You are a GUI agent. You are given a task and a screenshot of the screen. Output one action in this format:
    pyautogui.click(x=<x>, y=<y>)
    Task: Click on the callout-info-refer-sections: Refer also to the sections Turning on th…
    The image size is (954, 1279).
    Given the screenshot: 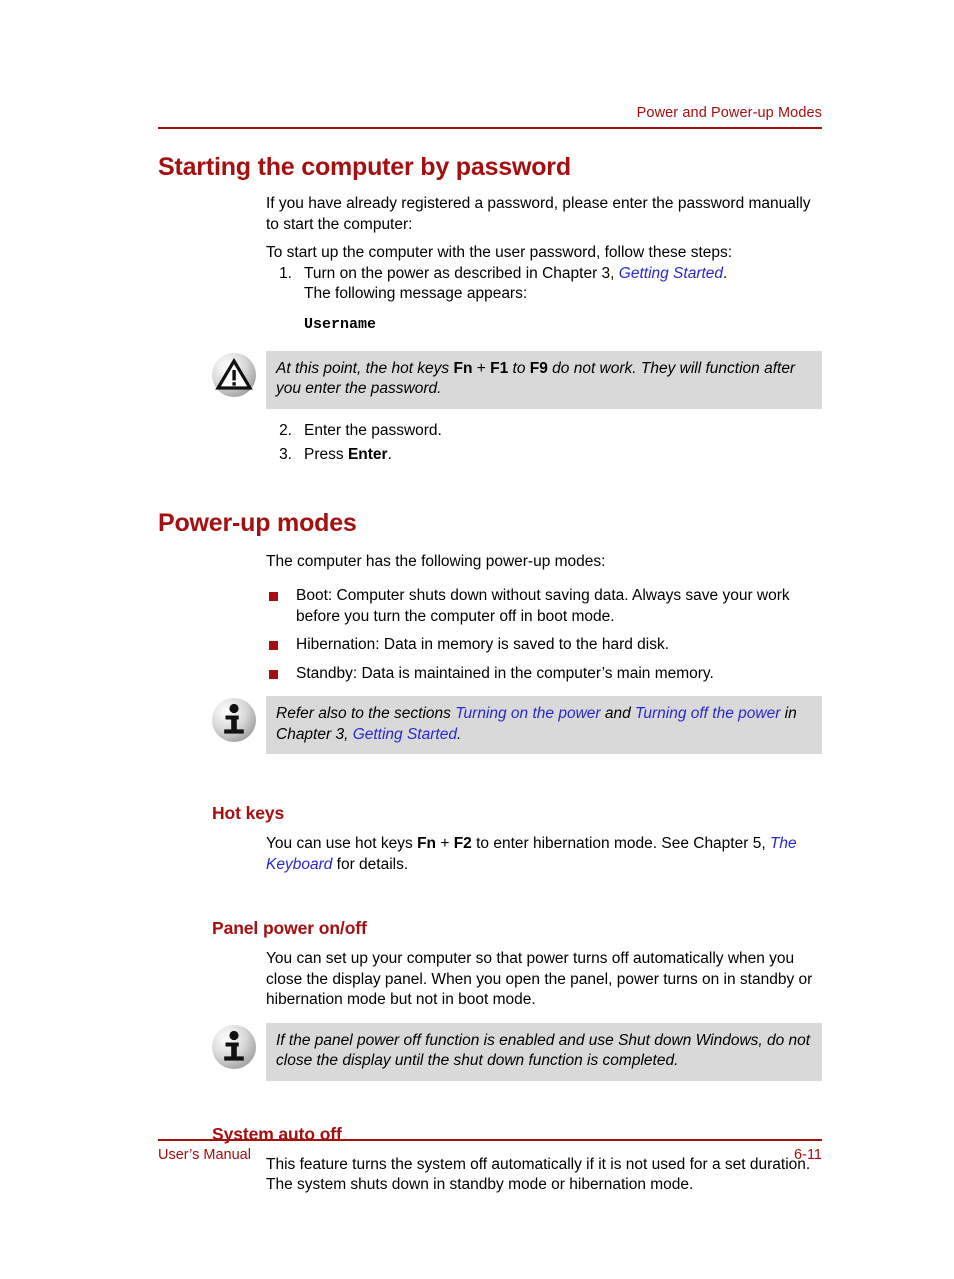 What is the action you would take?
    pyautogui.click(x=517, y=725)
    